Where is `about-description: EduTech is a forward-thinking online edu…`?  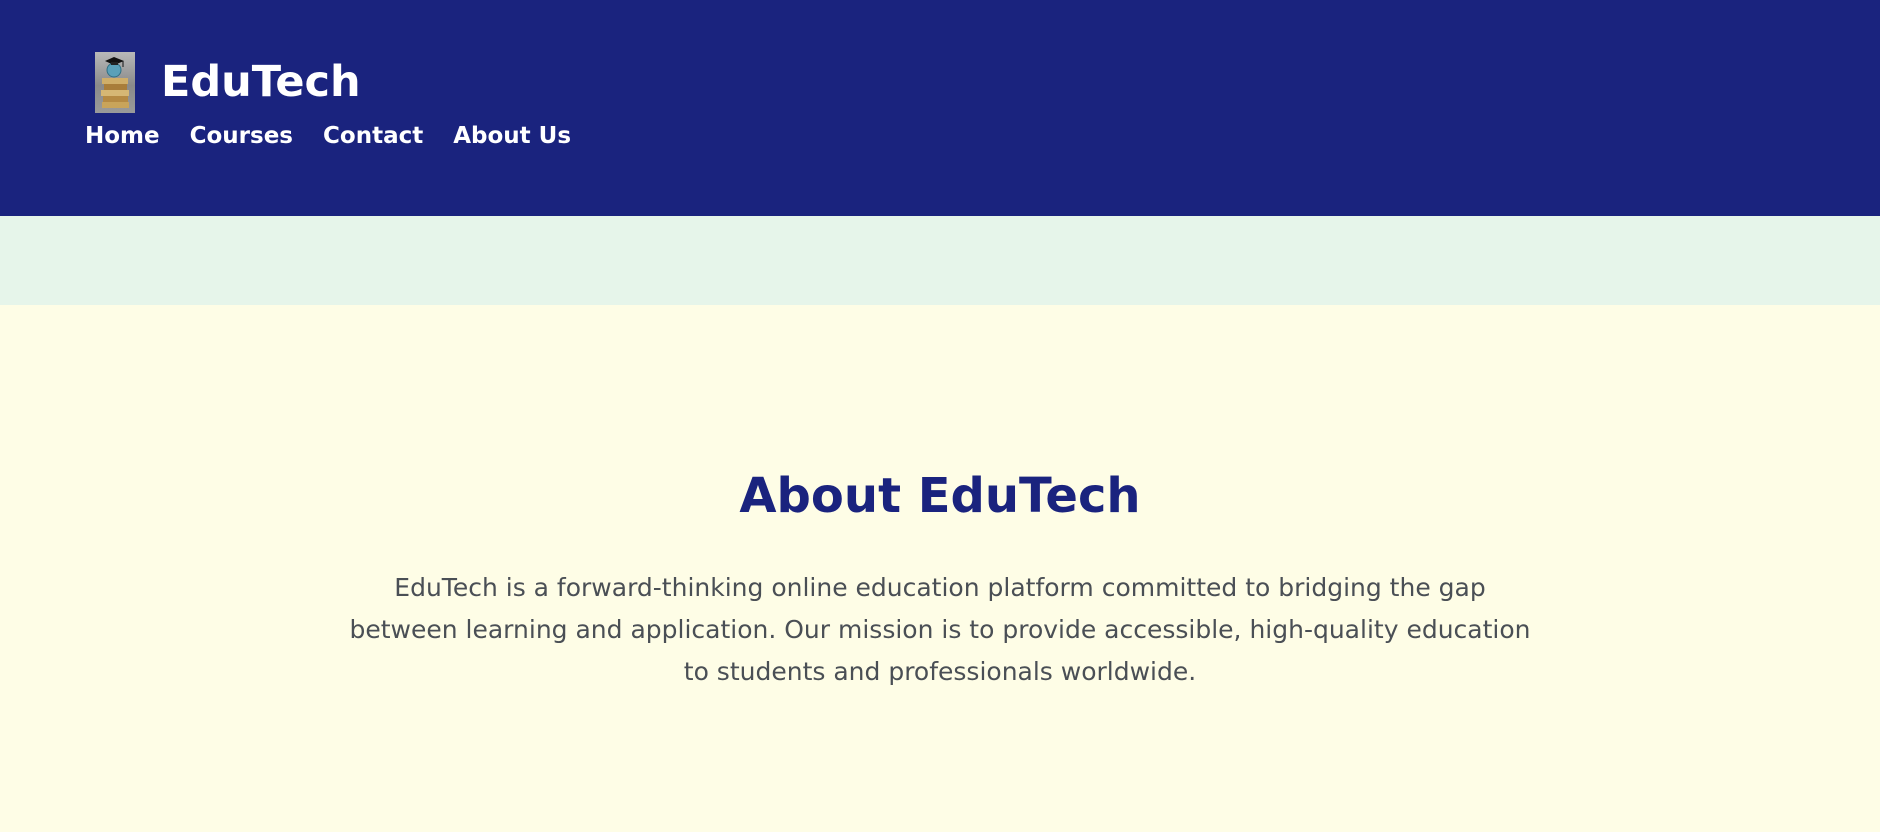
about-description: EduTech is a forward-thinking online edu… is located at coordinates (940, 629).